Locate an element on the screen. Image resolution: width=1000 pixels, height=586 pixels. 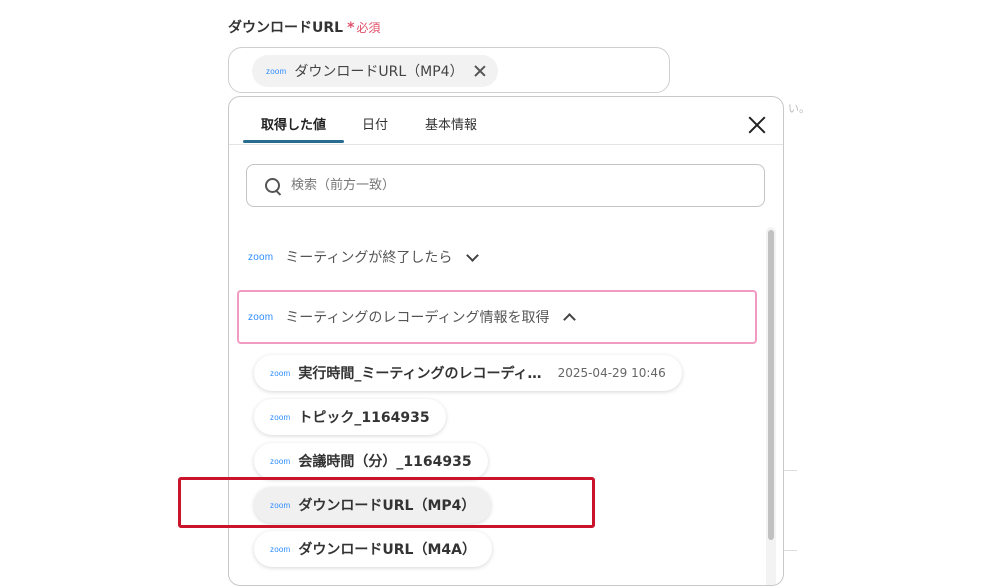
chevron-down-icon is located at coordinates (473, 255).